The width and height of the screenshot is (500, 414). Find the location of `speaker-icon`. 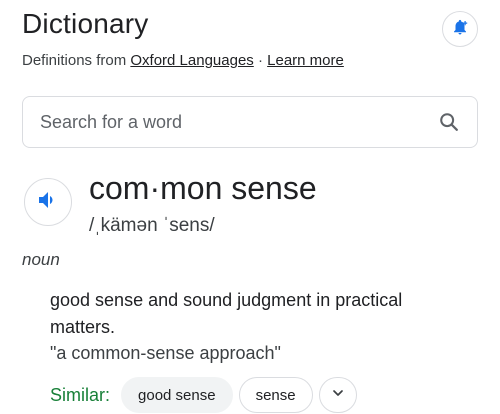

speaker-icon is located at coordinates (48, 202).